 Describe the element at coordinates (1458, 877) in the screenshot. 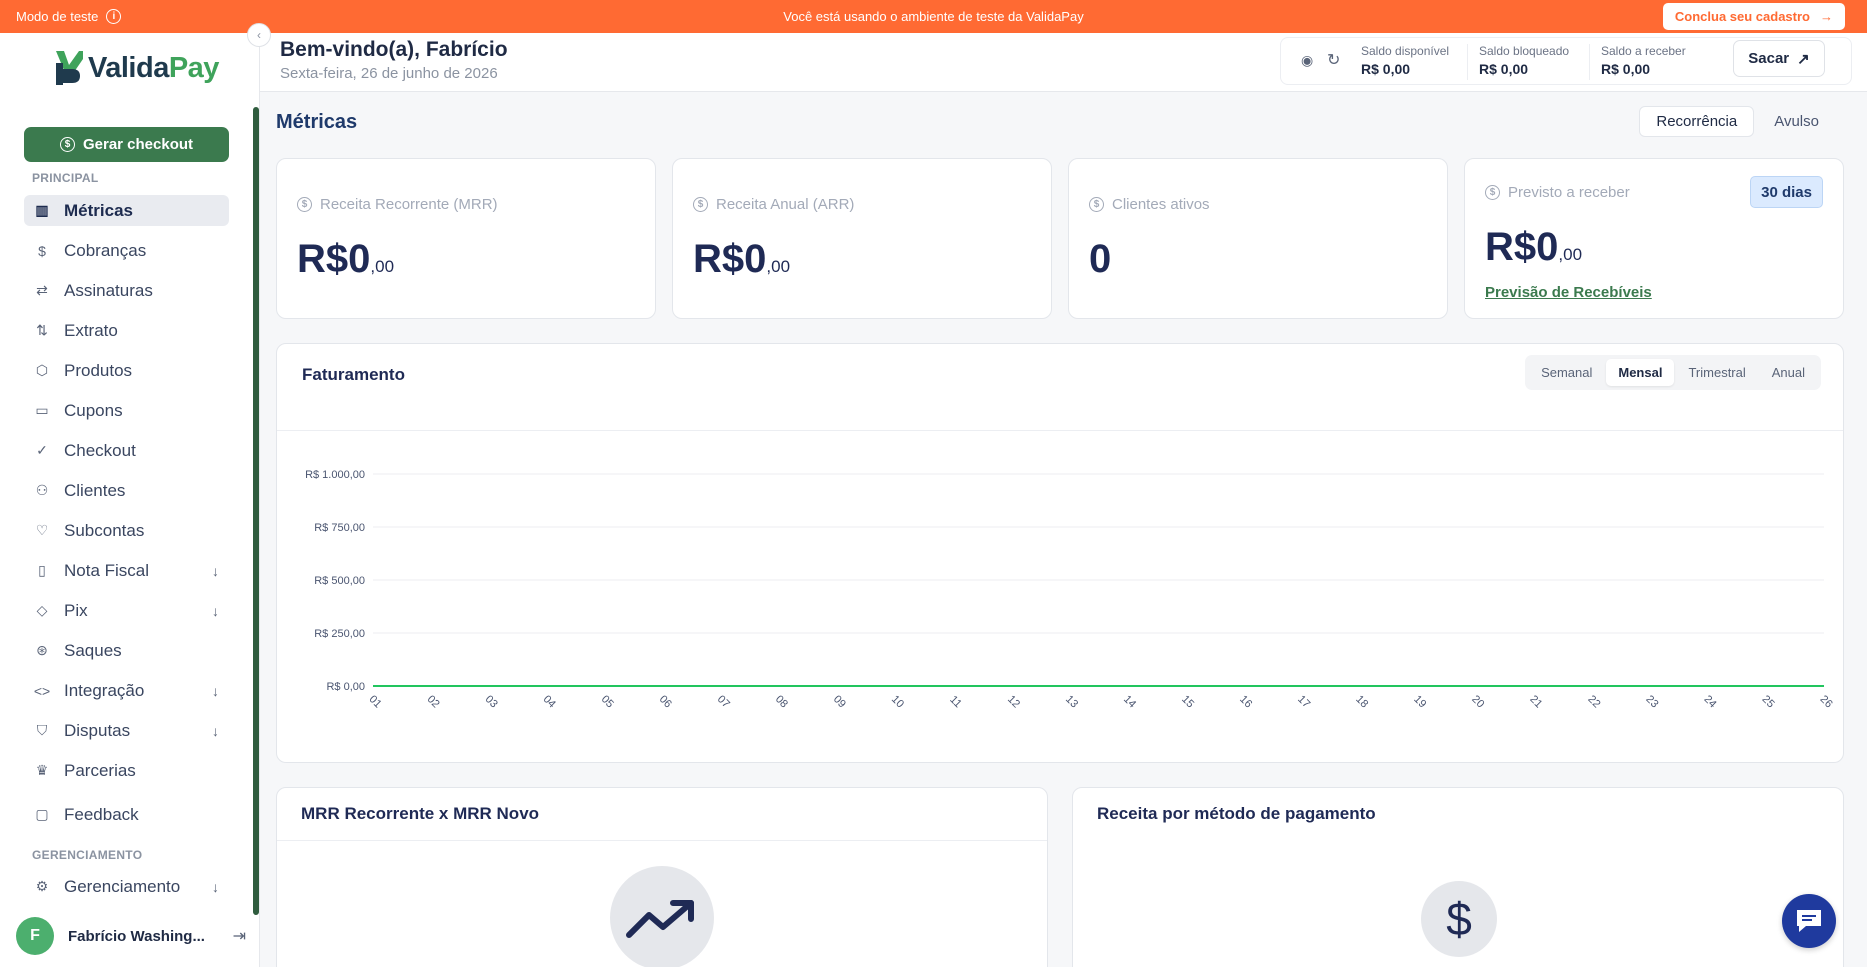

I see `payment-method-card: Receita por método de pagamento $` at that location.